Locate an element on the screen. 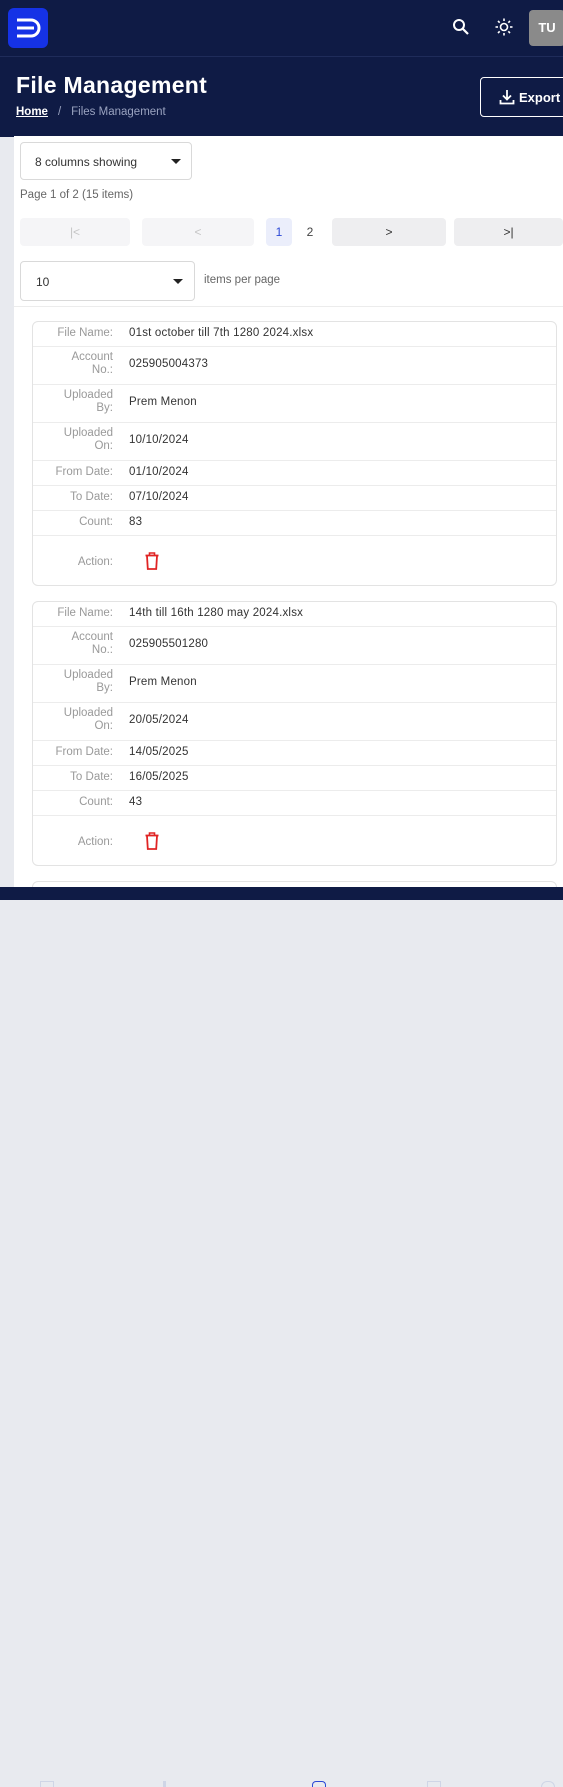 The height and width of the screenshot is (1787, 563). breadcrumb: Home / Files Management is located at coordinates (91, 112).